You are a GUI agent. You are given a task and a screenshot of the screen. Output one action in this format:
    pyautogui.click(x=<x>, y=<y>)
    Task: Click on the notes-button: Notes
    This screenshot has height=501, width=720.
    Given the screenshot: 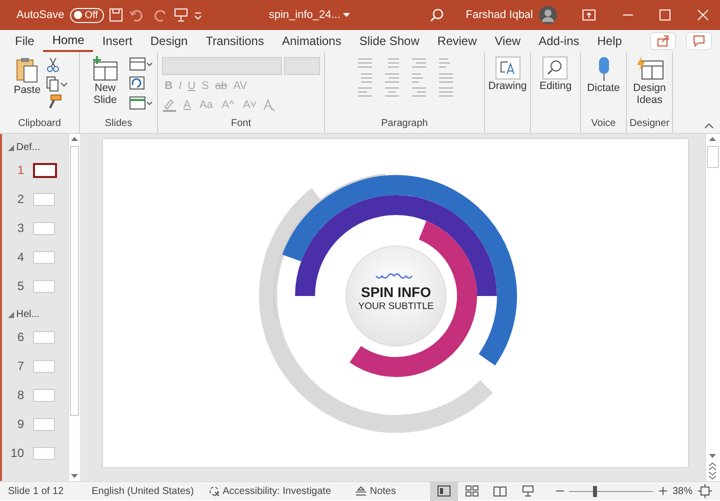 What is the action you would take?
    pyautogui.click(x=375, y=491)
    